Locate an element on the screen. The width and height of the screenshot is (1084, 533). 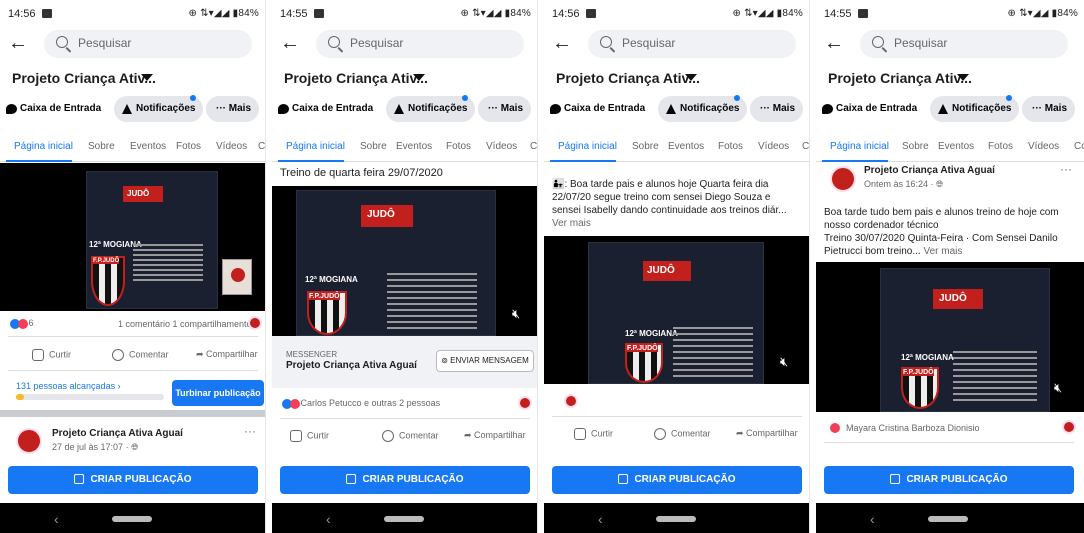
notification-dot is located at coordinates (193, 98).